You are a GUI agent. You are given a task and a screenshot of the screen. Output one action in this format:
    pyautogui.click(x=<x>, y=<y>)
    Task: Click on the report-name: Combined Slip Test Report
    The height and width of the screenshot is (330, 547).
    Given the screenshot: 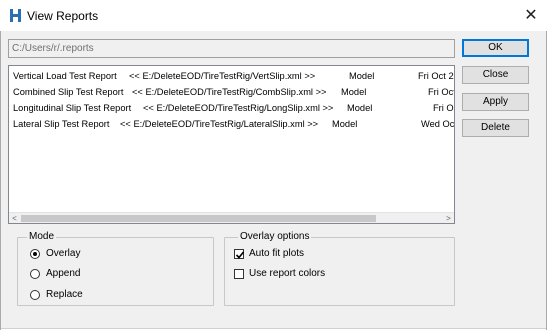 What is the action you would take?
    pyautogui.click(x=68, y=92)
    